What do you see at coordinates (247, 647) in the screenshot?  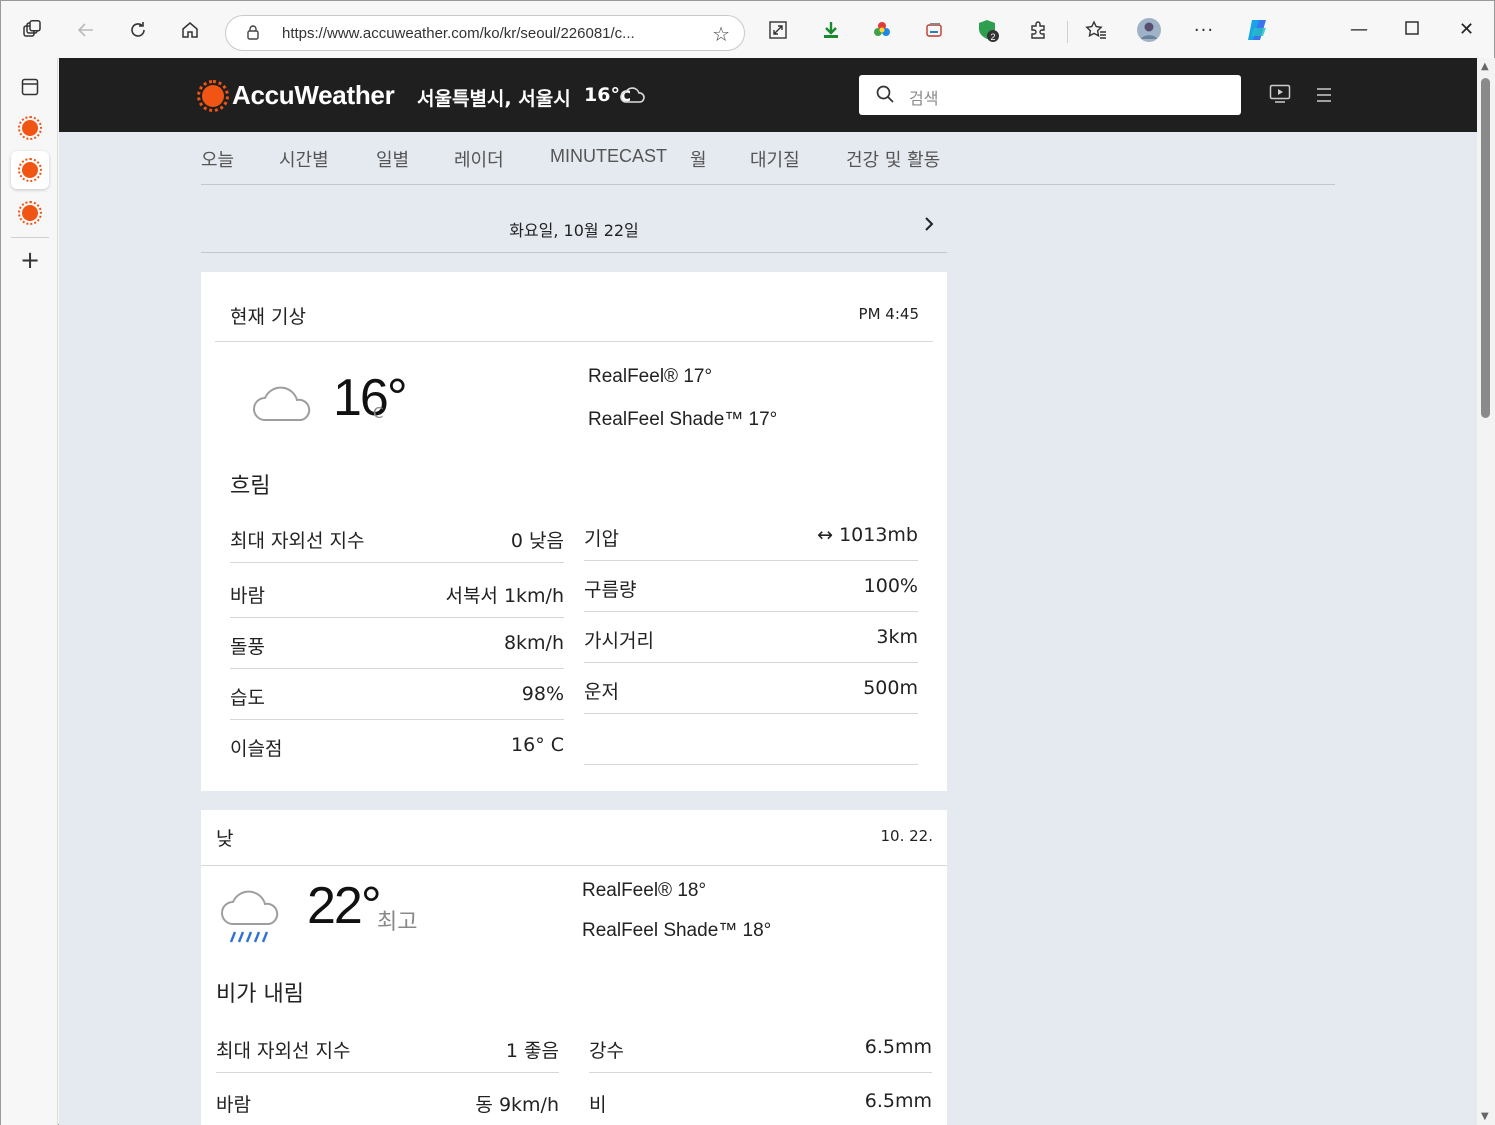 I see `detail-label: 돌풍` at bounding box center [247, 647].